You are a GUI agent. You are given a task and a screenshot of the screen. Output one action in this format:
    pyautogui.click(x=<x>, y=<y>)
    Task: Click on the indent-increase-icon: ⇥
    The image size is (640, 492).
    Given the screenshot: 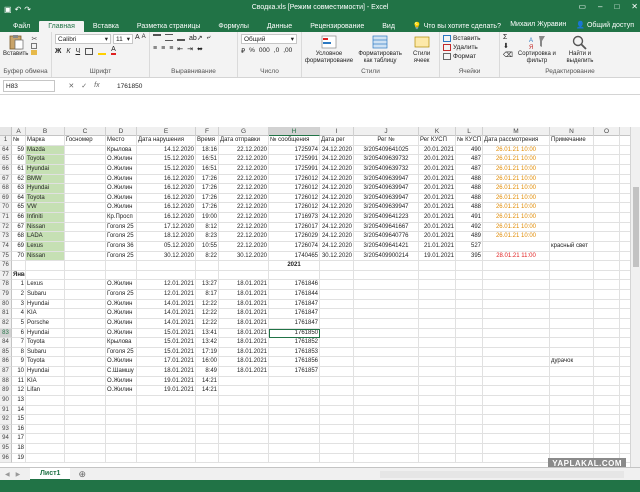 What is the action you would take?
    pyautogui.click(x=190, y=49)
    